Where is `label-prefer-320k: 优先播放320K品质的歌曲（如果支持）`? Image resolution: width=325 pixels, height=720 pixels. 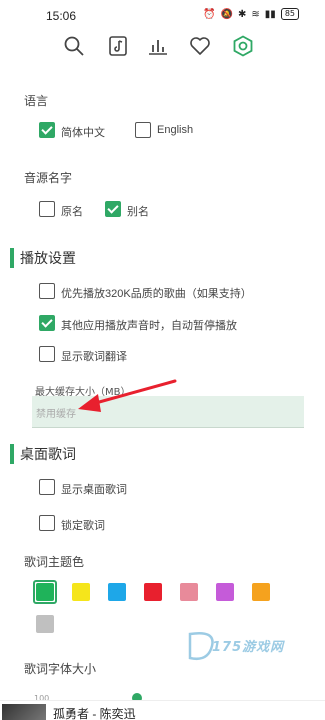 label-prefer-320k: 优先播放320K品质的歌曲（如果支持） is located at coordinates (156, 294).